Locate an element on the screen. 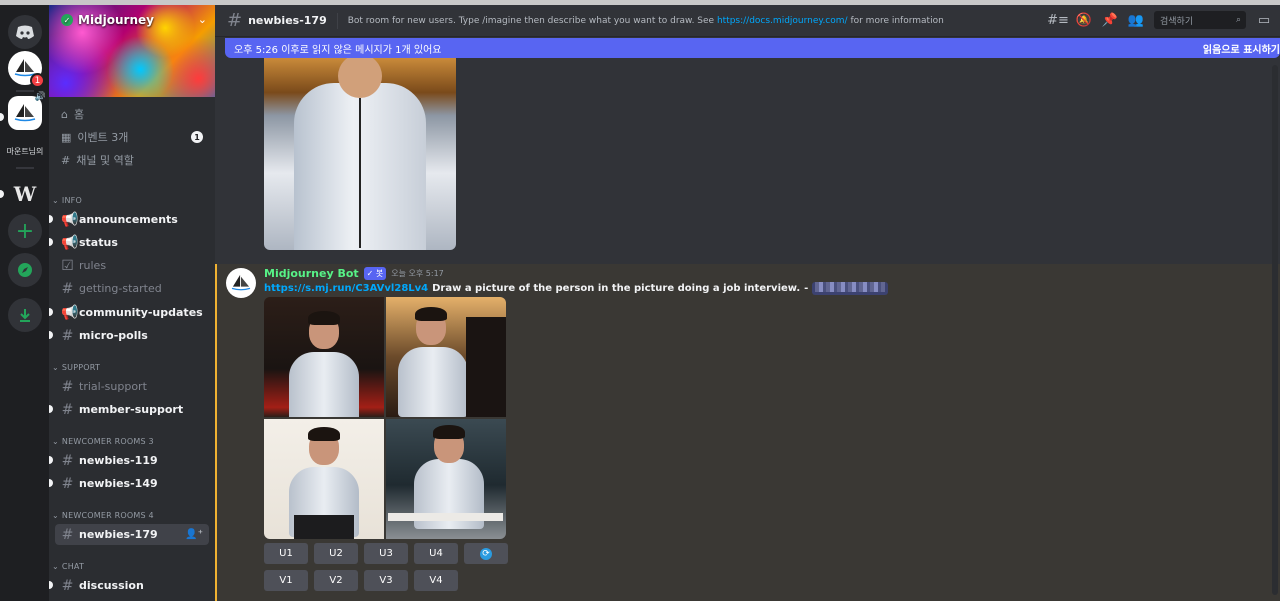 Image resolution: width=1280 pixels, height=601 pixels. bot-tag: ✓ 봇 is located at coordinates (375, 273).